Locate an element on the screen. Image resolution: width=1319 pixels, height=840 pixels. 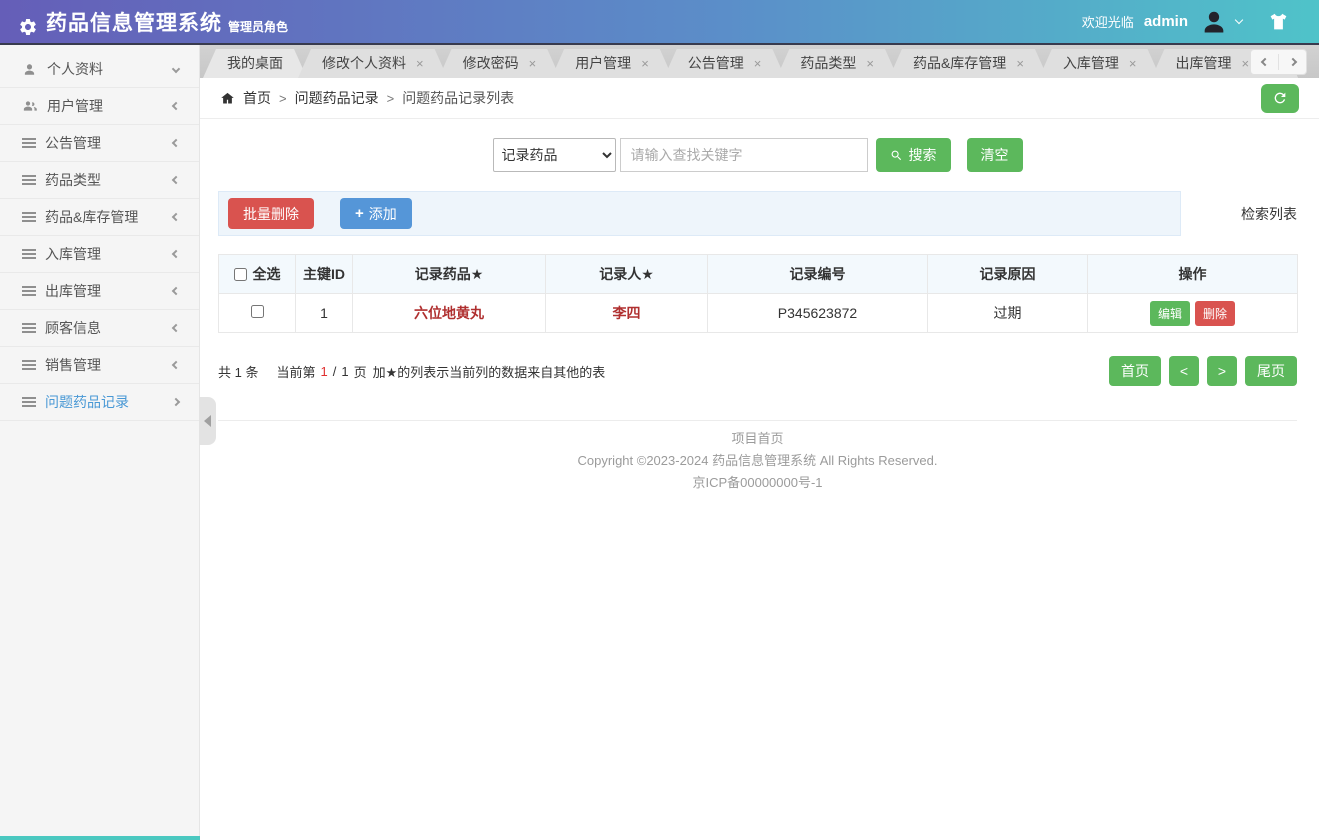
prev-page-button: < is located at coordinates (1184, 371).